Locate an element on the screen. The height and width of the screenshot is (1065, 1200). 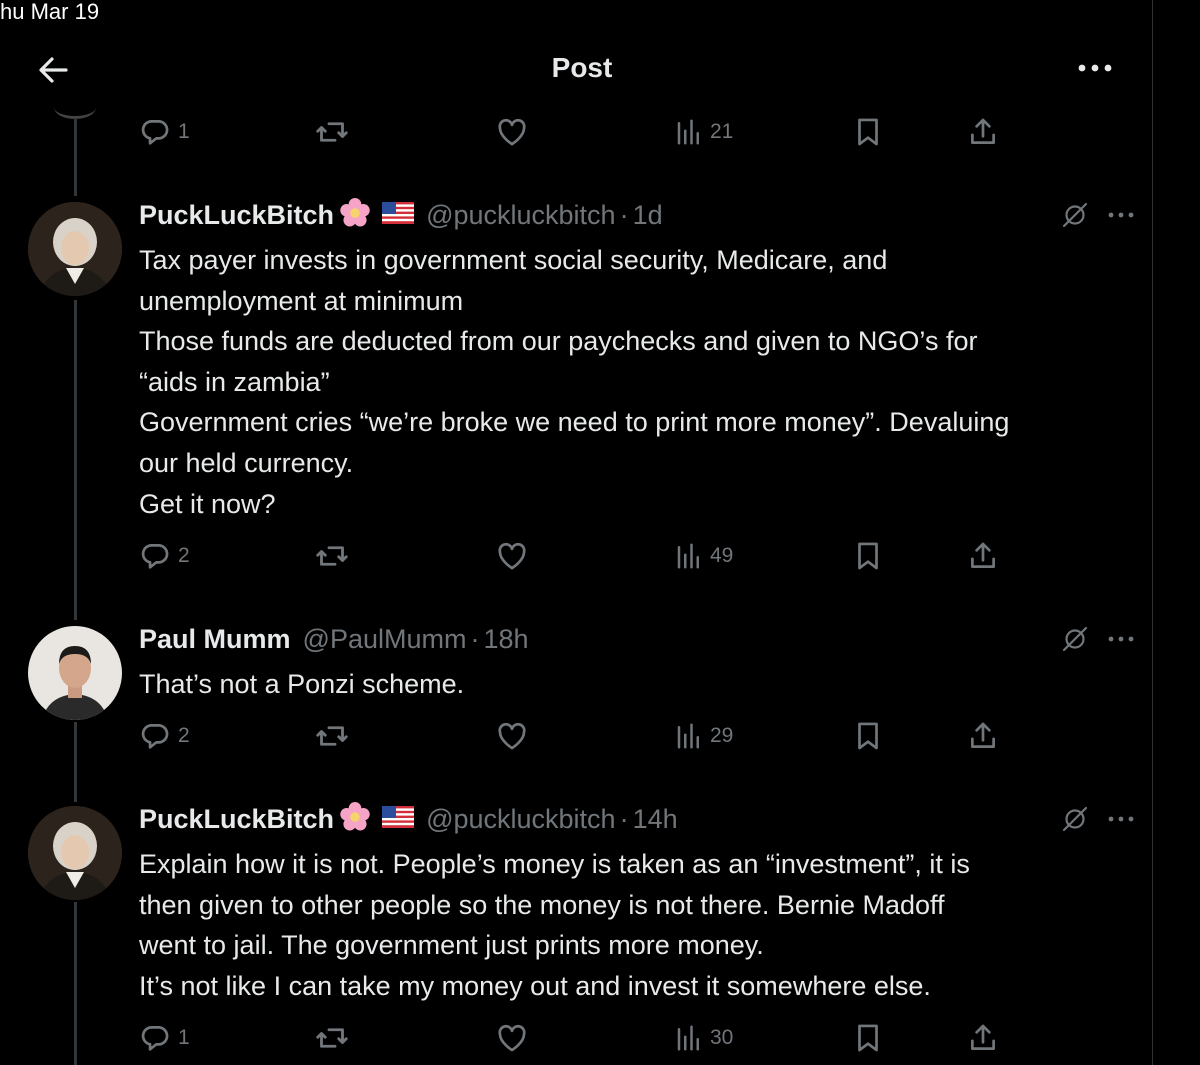
action-bar: 2 29 is located at coordinates (573, 736).